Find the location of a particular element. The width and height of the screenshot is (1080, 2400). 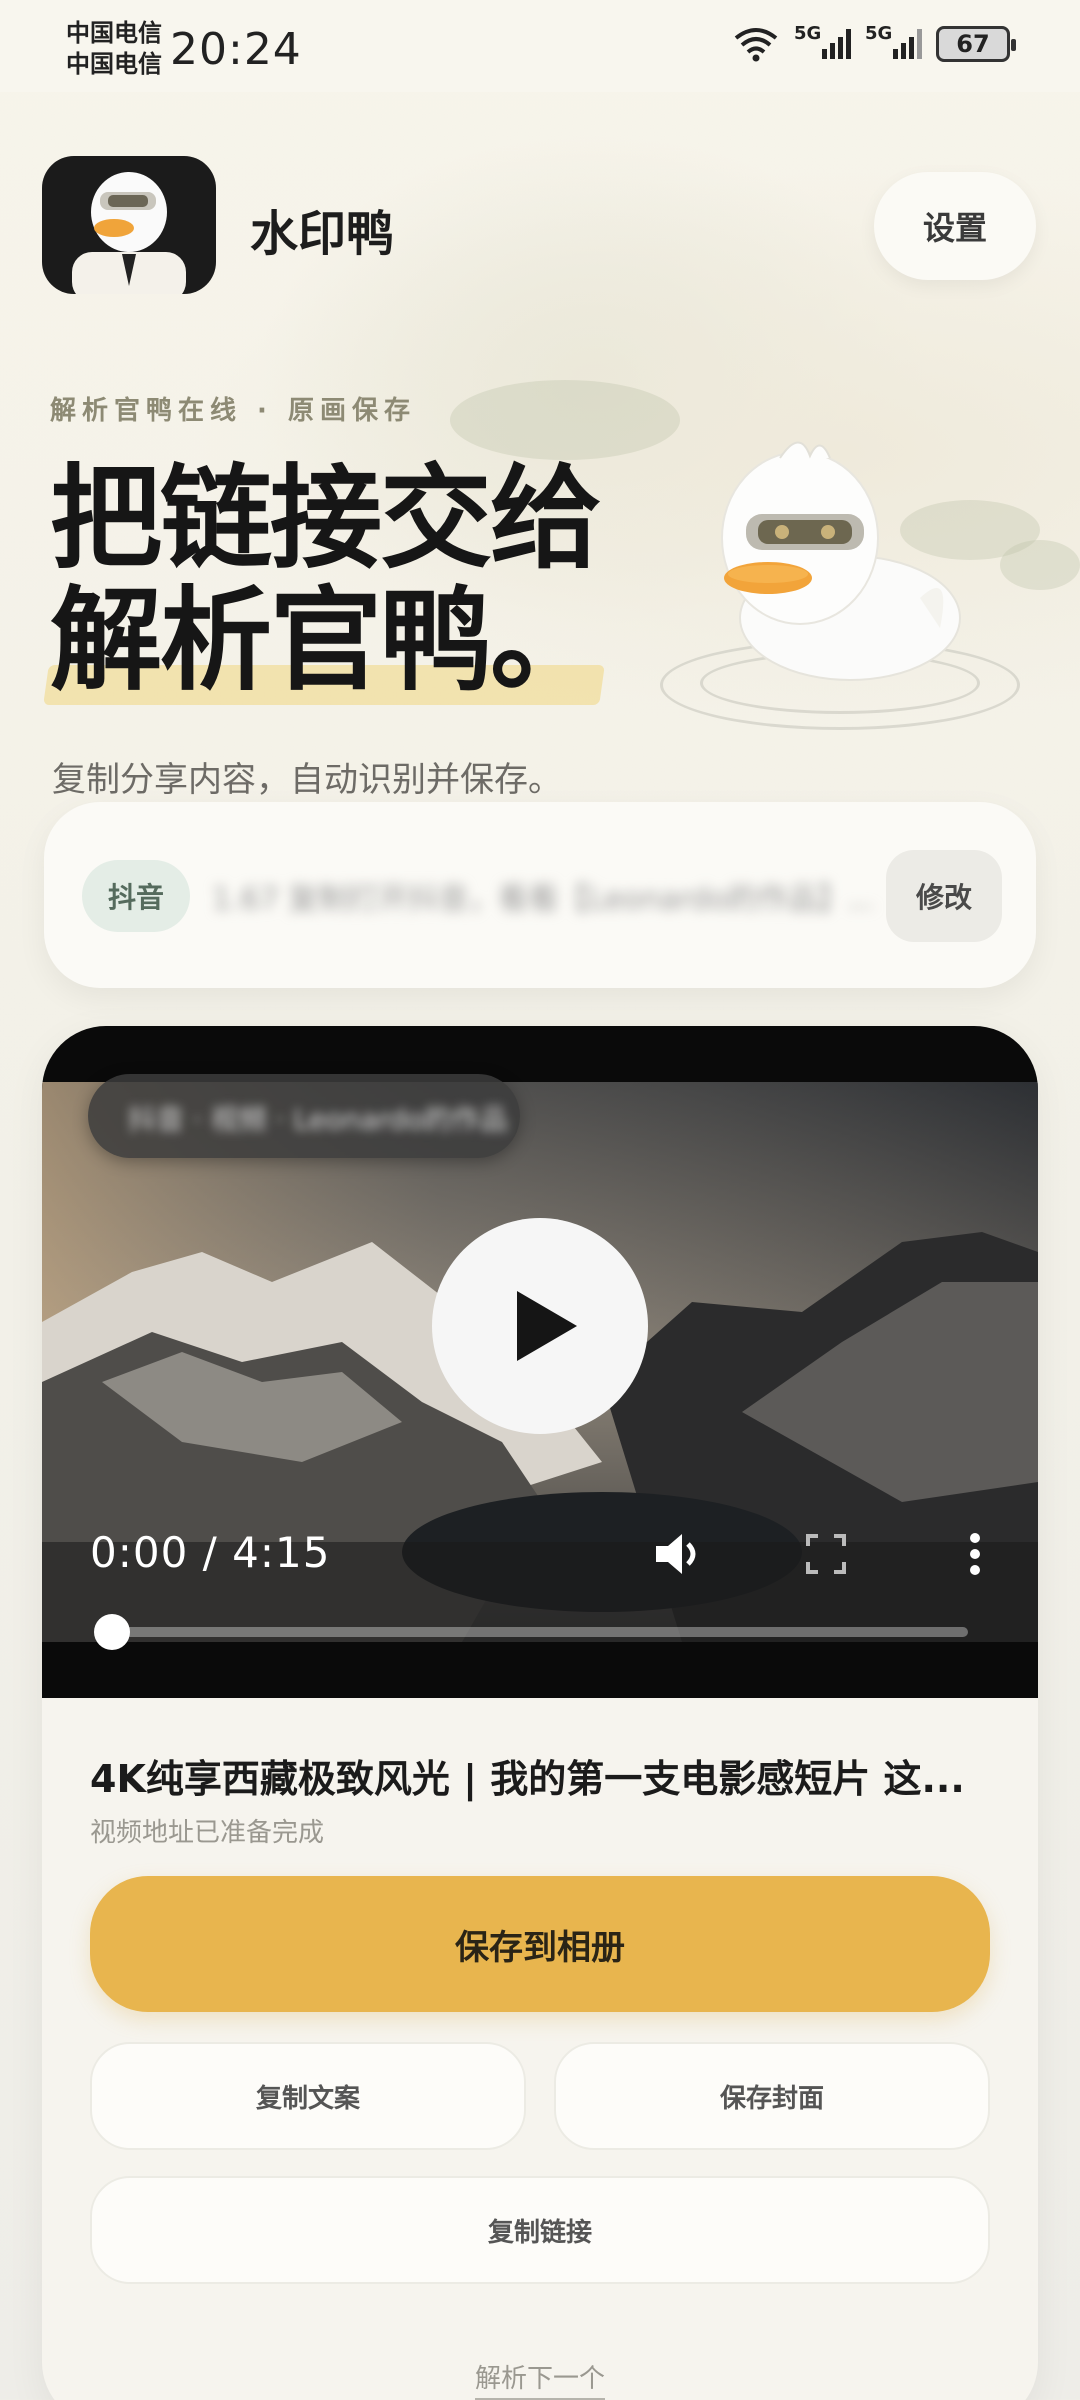

signal-2-label: 5G is located at coordinates (879, 33).